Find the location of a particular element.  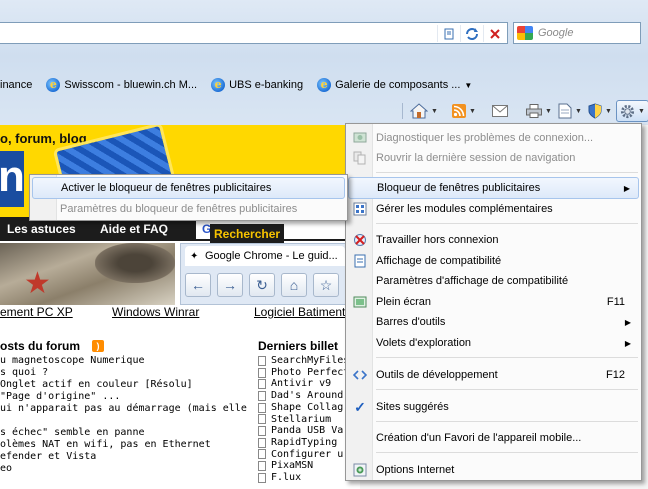

menu-item-popup-blocker: Bloqueur de fenêtres publicitaires ▶ is located at coordinates (493, 188).